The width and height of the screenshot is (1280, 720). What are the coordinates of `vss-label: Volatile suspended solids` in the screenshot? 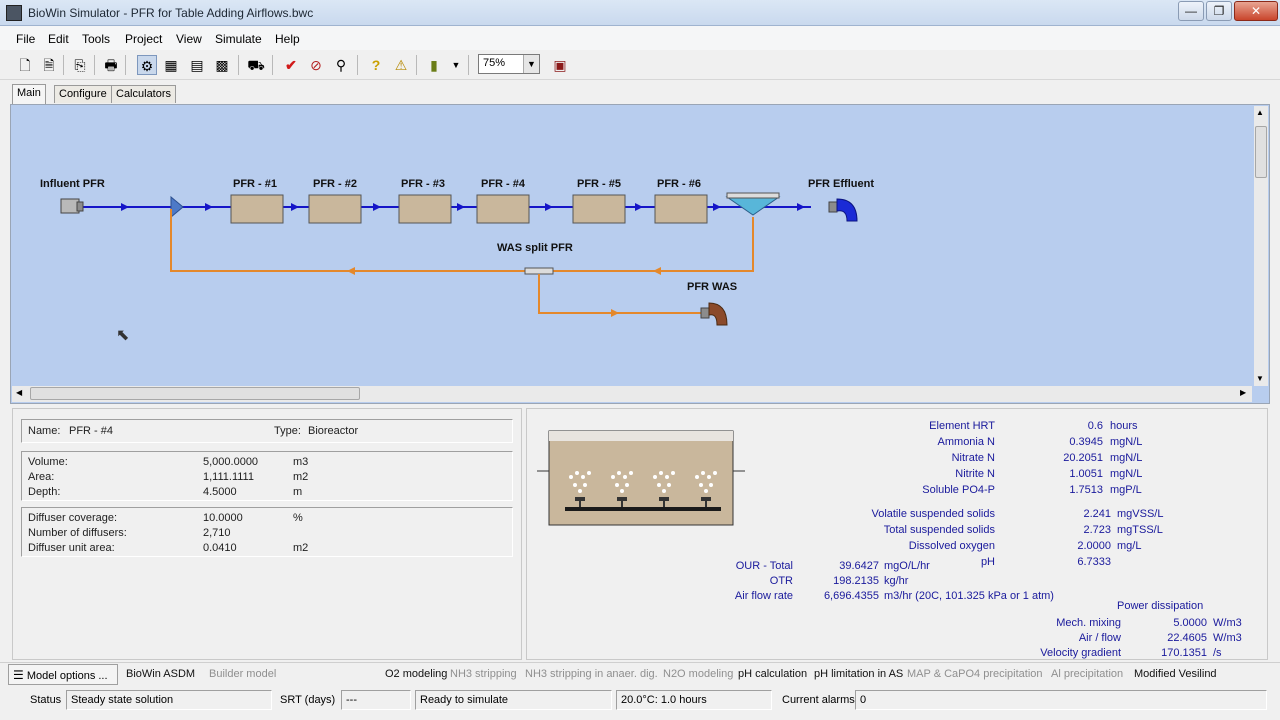 It's located at (933, 514).